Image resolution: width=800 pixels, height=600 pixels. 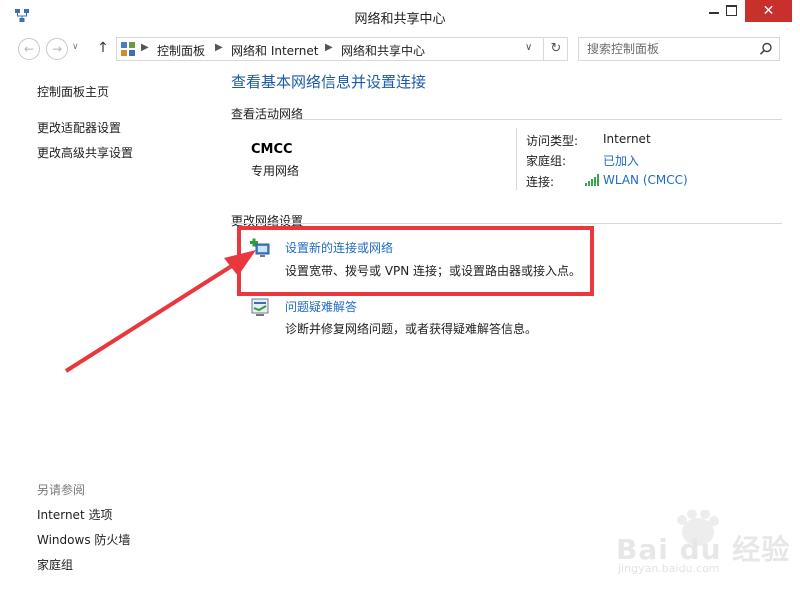 I want to click on see-also-internet-options: Internet 选项, so click(x=74, y=514).